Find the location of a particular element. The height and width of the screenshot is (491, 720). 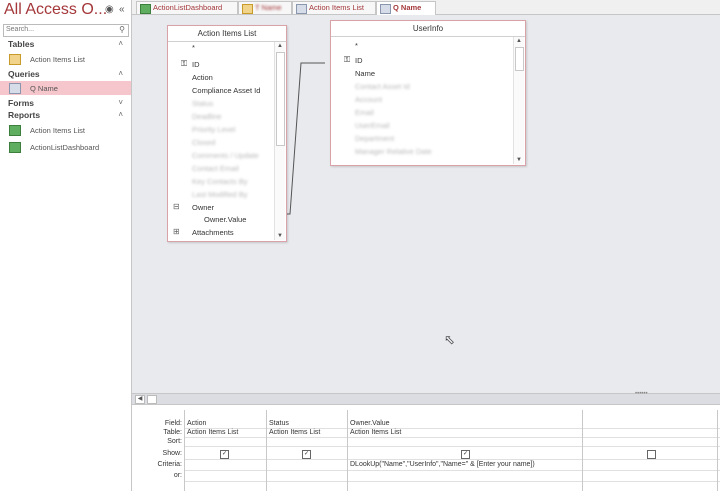

field-owner: Owner is located at coordinates (203, 207).